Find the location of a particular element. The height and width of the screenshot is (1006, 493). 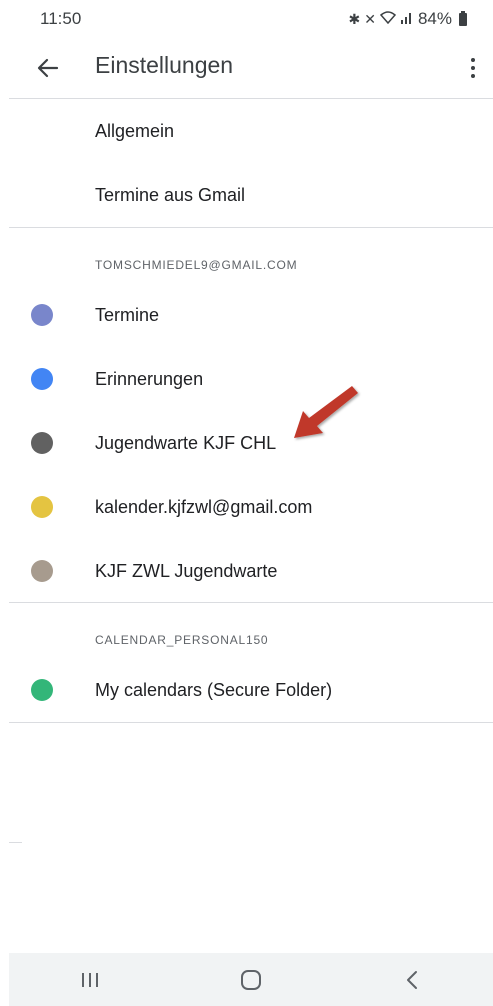

calendar-item-kjf-zwl-jugendwarte: KJF ZWL Jugendwarte is located at coordinates (246, 571).